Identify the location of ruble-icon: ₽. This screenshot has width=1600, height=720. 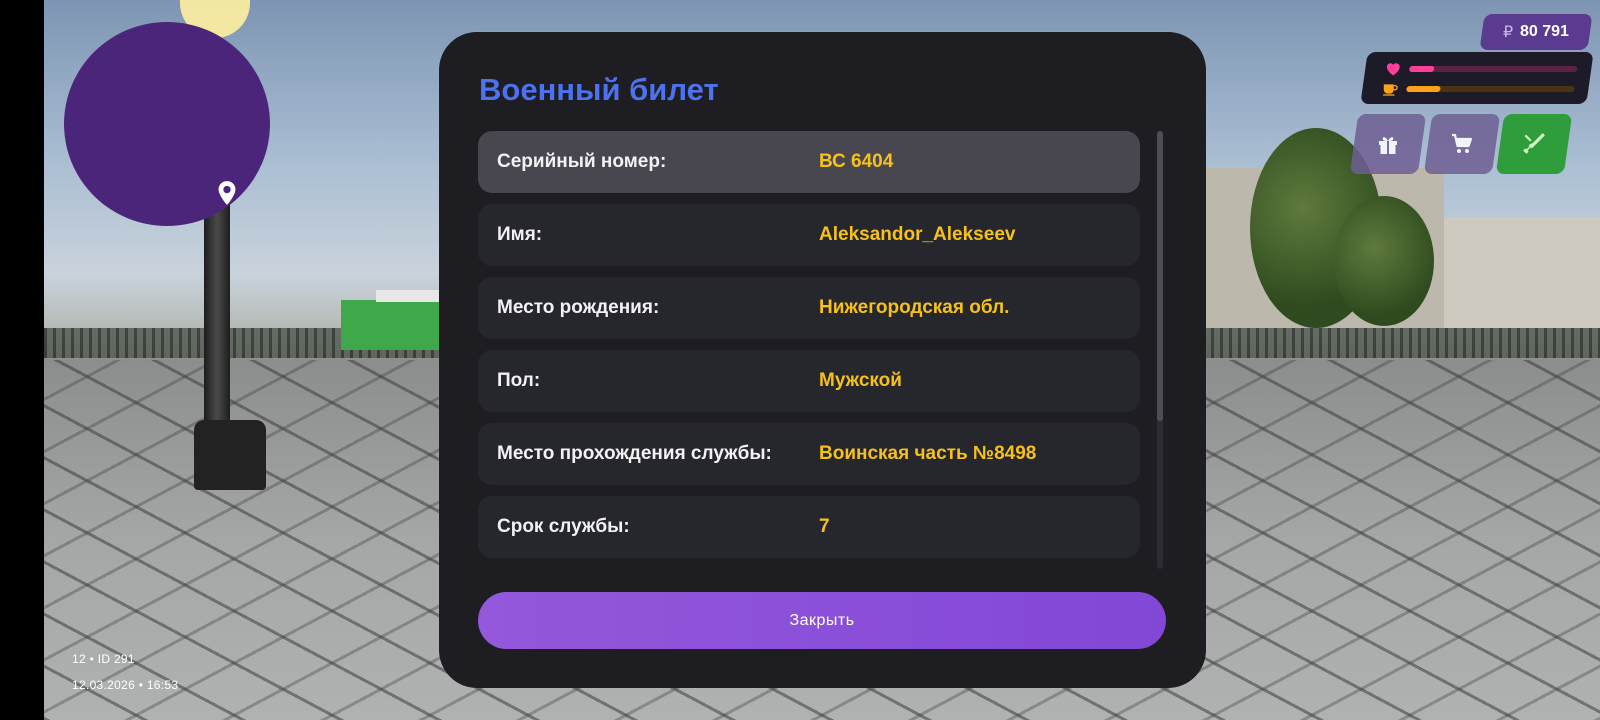
(1508, 32).